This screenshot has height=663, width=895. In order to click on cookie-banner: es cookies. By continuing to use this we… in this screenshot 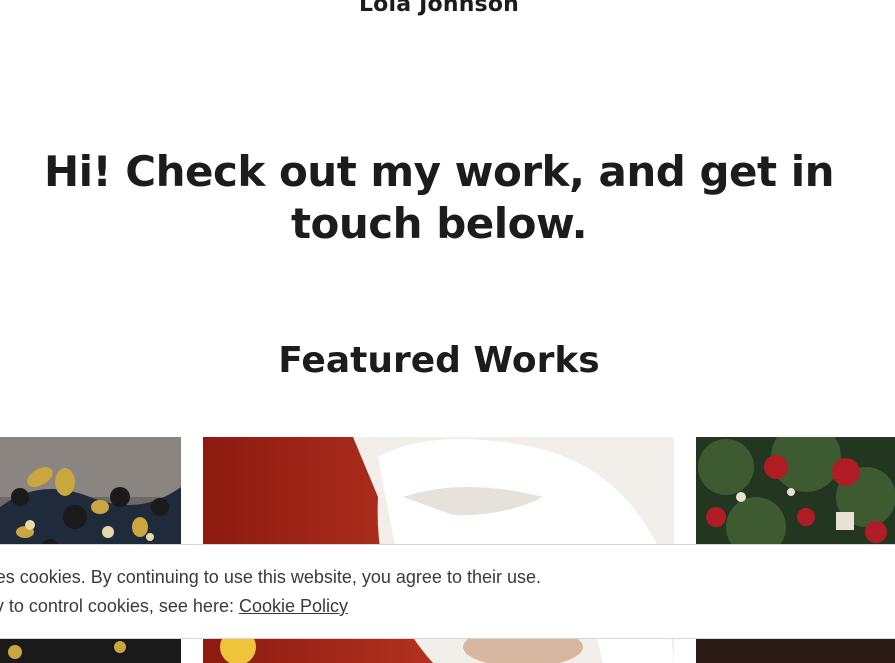, I will do `click(447, 591)`.